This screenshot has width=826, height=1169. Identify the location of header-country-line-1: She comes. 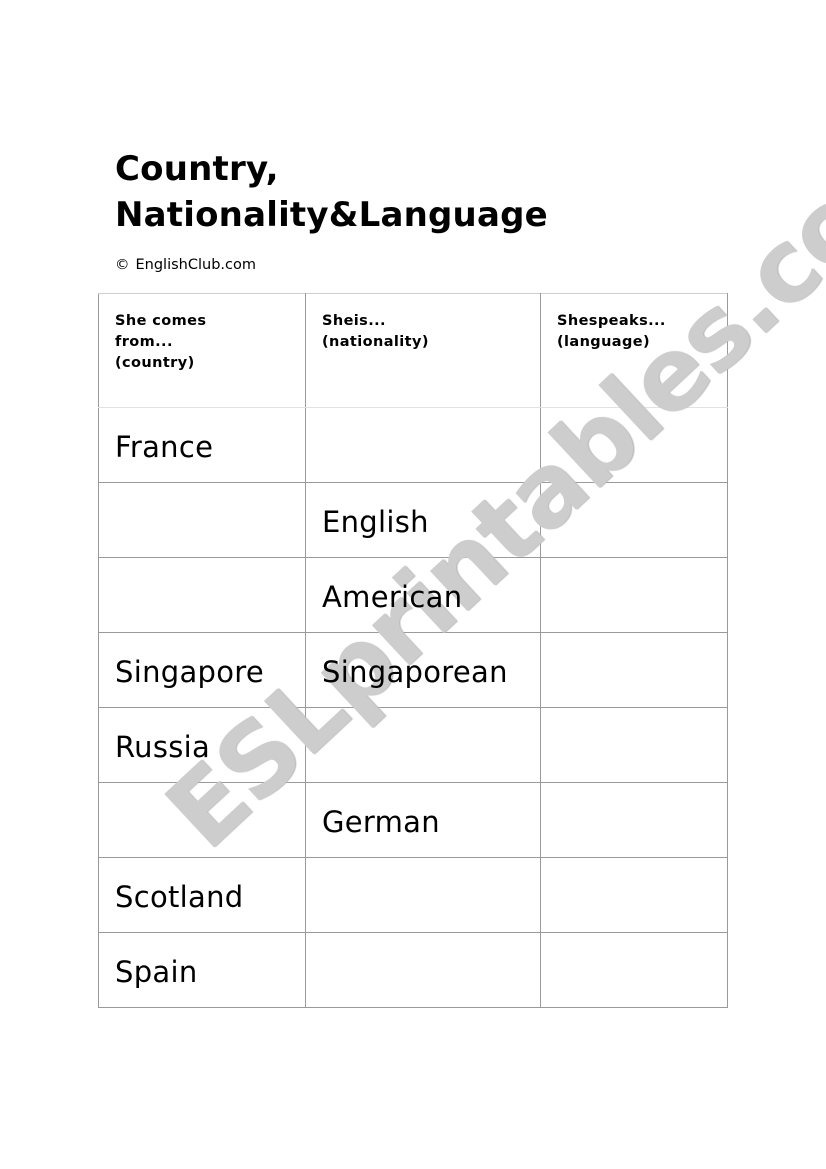
(161, 321).